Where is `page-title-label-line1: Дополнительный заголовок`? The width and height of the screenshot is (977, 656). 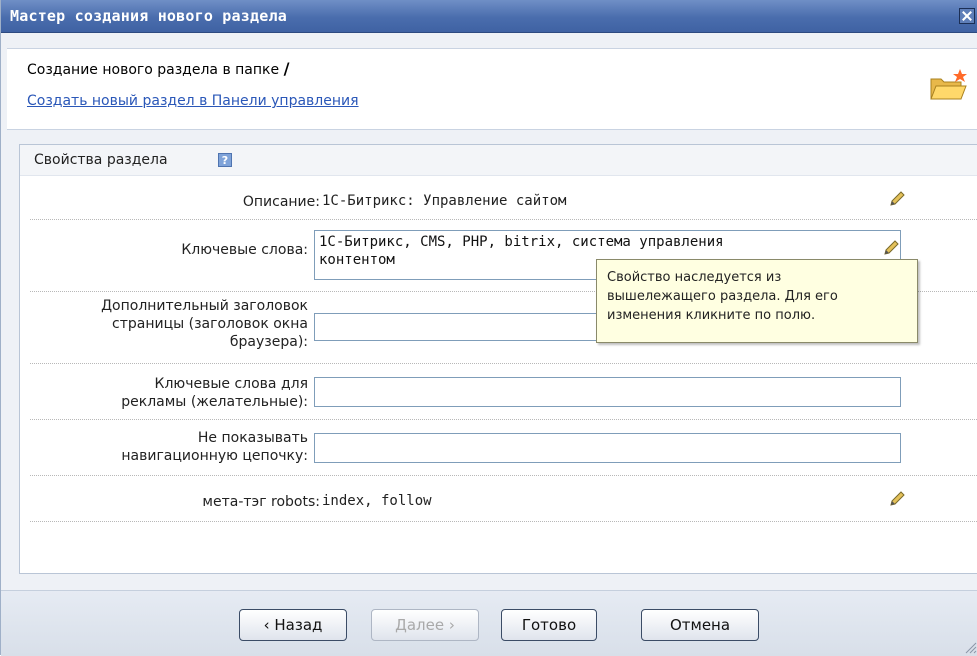 page-title-label-line1: Дополнительный заголовок is located at coordinates (204, 306).